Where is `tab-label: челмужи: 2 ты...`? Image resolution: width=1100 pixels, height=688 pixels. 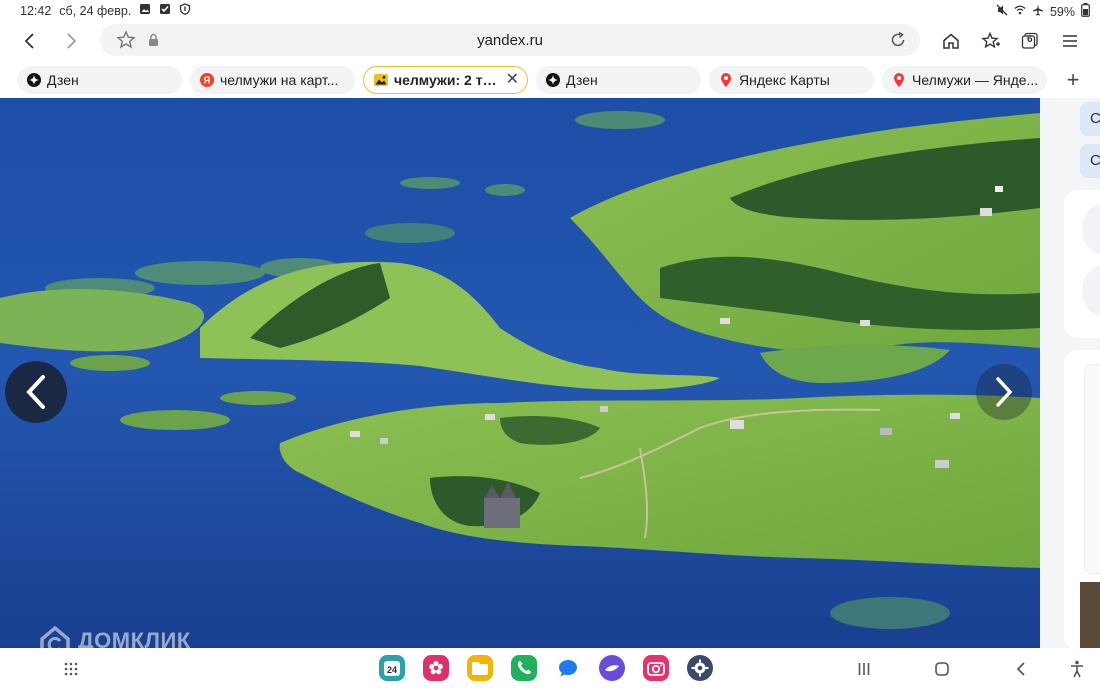 tab-label: челмужи: 2 ты... is located at coordinates (447, 80).